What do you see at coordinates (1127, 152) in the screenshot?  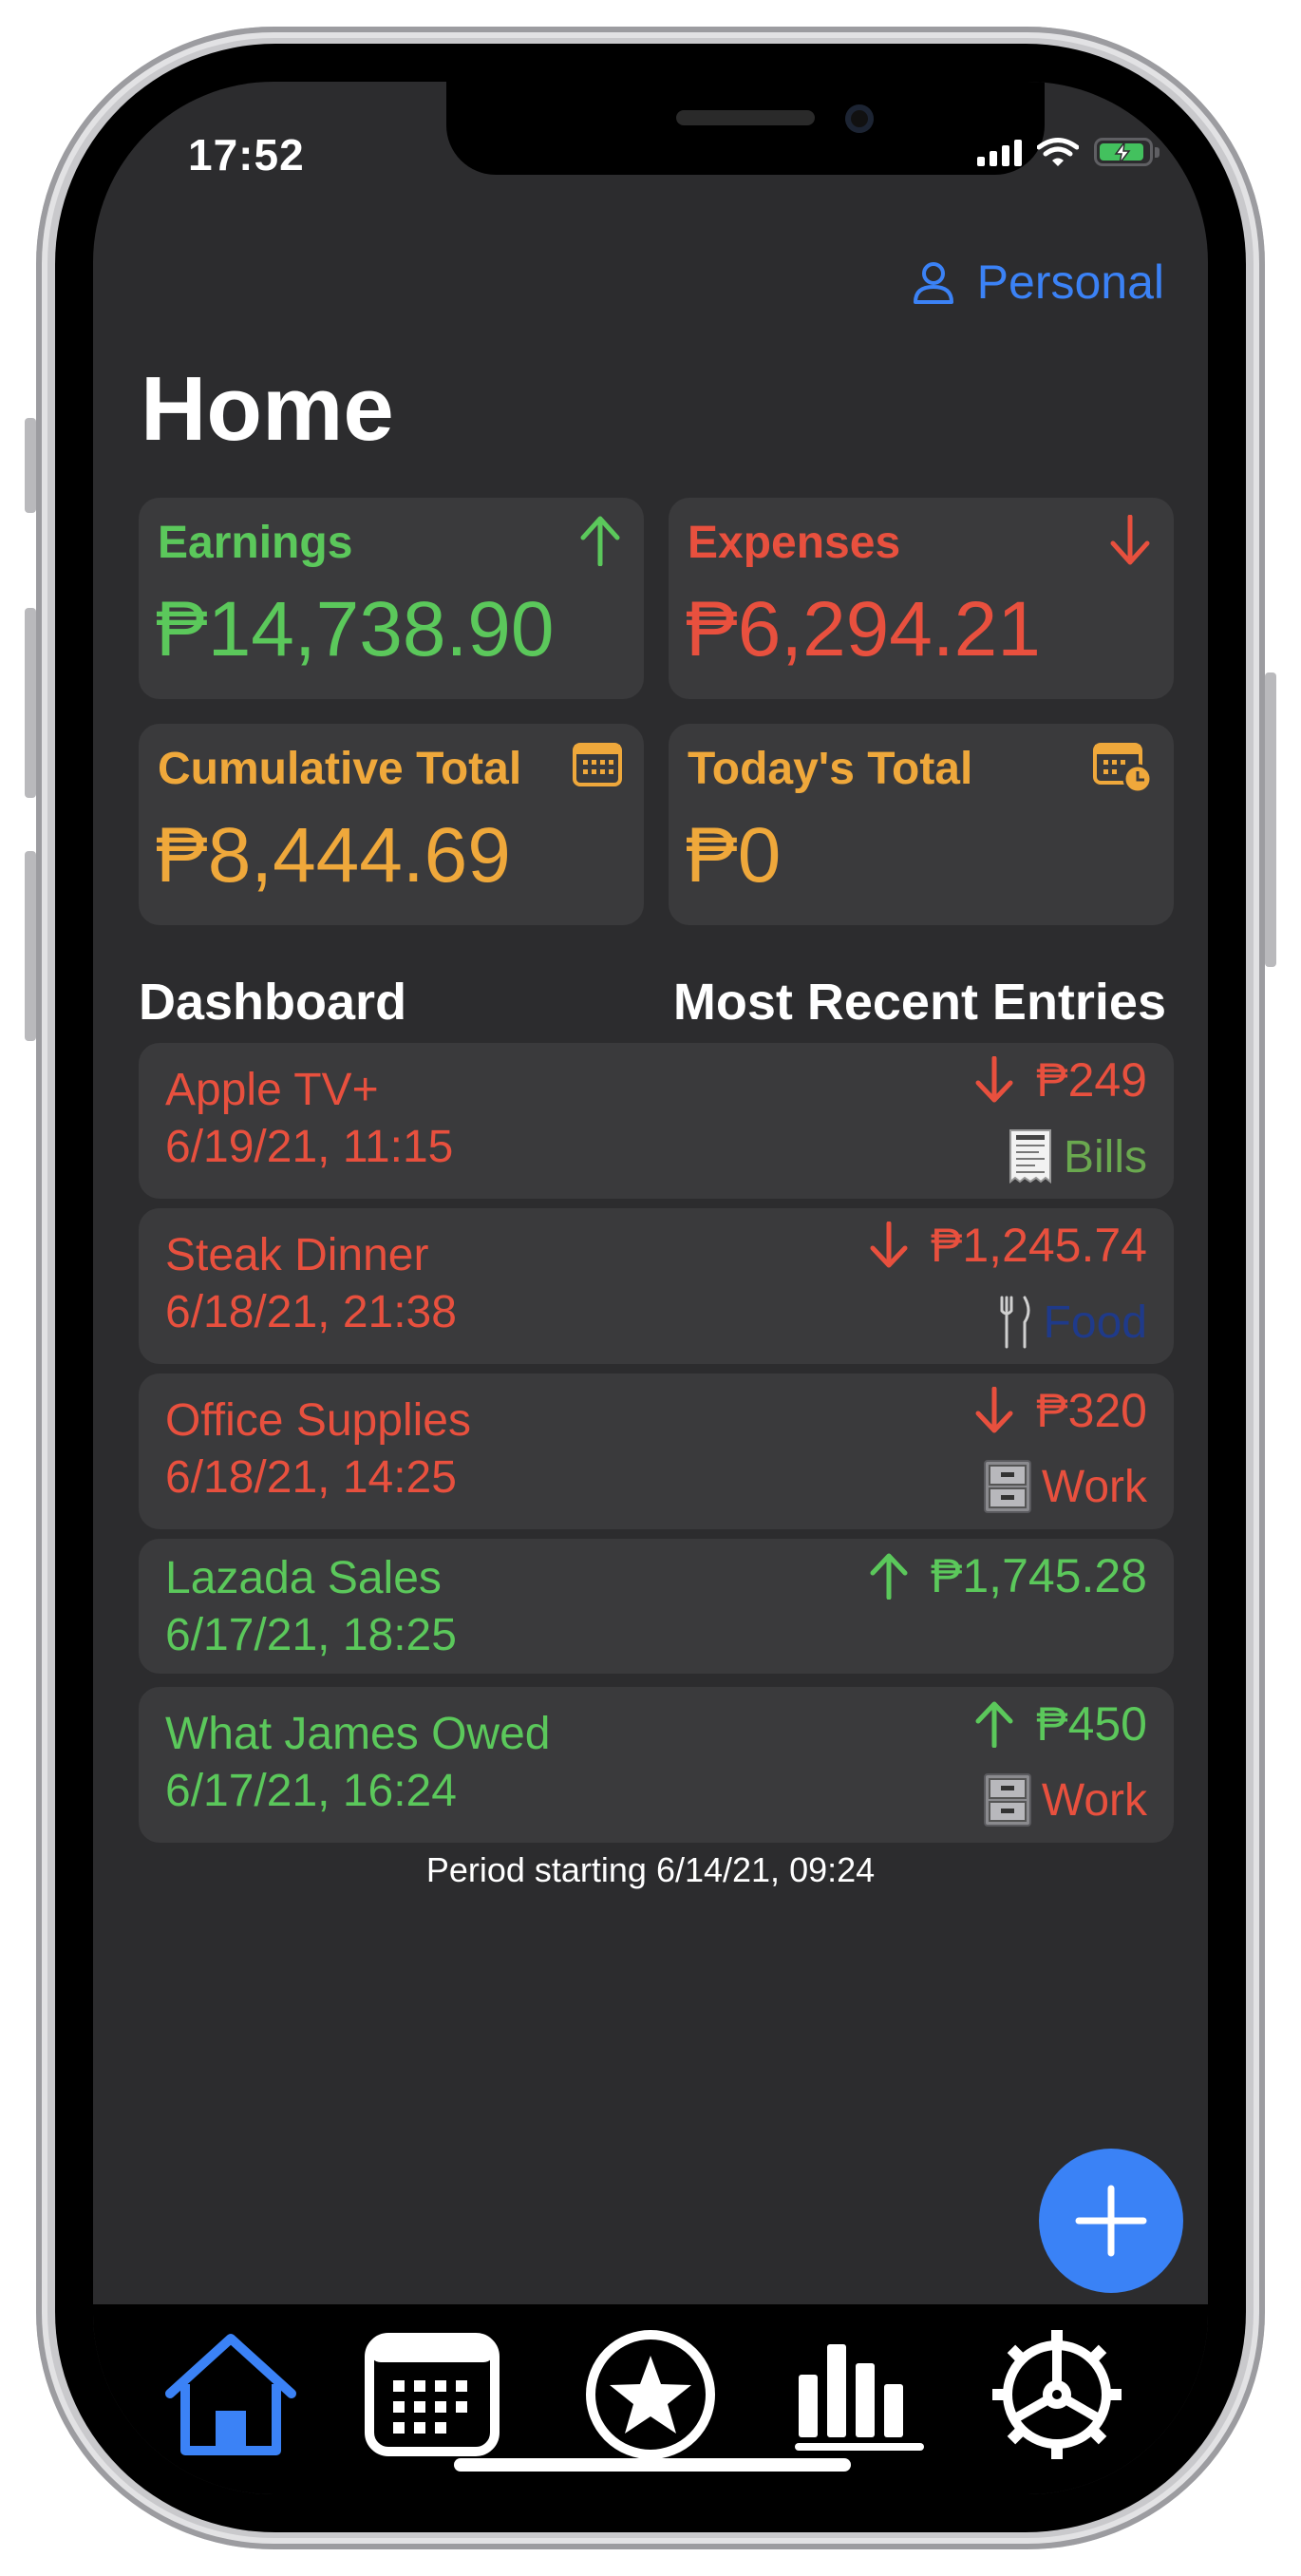 I see `battery-icon` at bounding box center [1127, 152].